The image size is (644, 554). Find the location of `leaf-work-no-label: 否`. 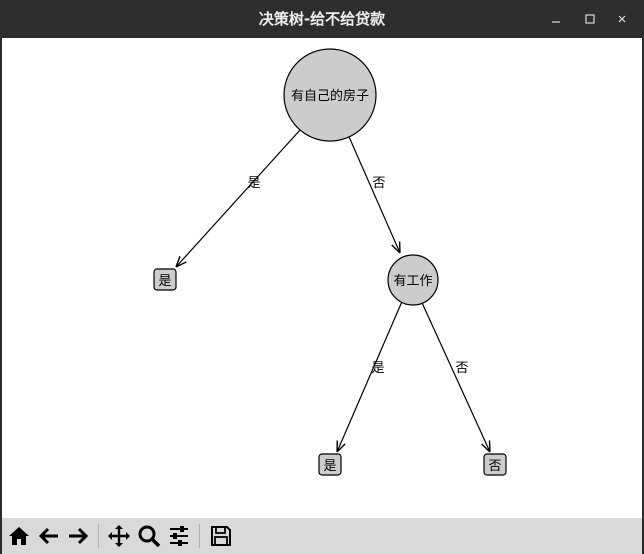

leaf-work-no-label: 否 is located at coordinates (494, 466).